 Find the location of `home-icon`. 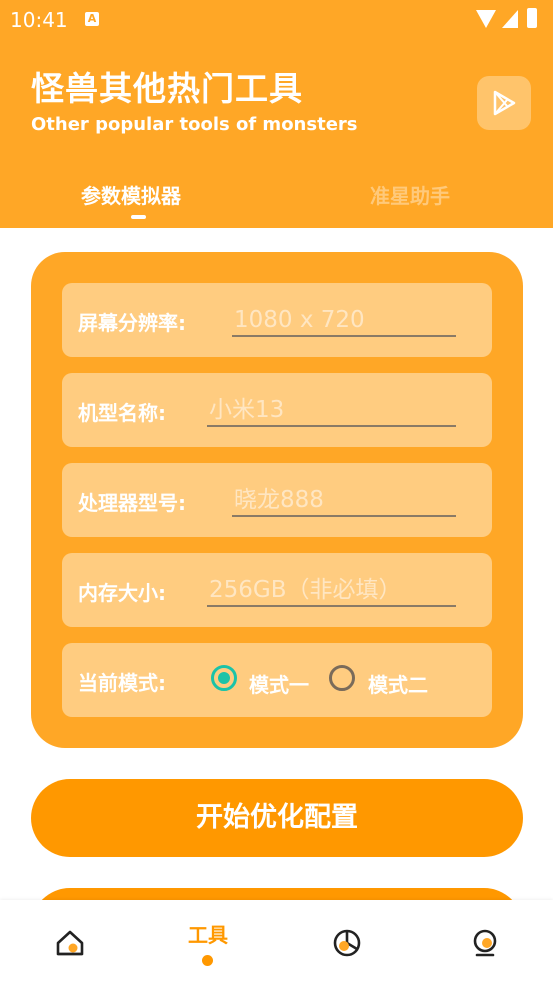

home-icon is located at coordinates (70, 943).